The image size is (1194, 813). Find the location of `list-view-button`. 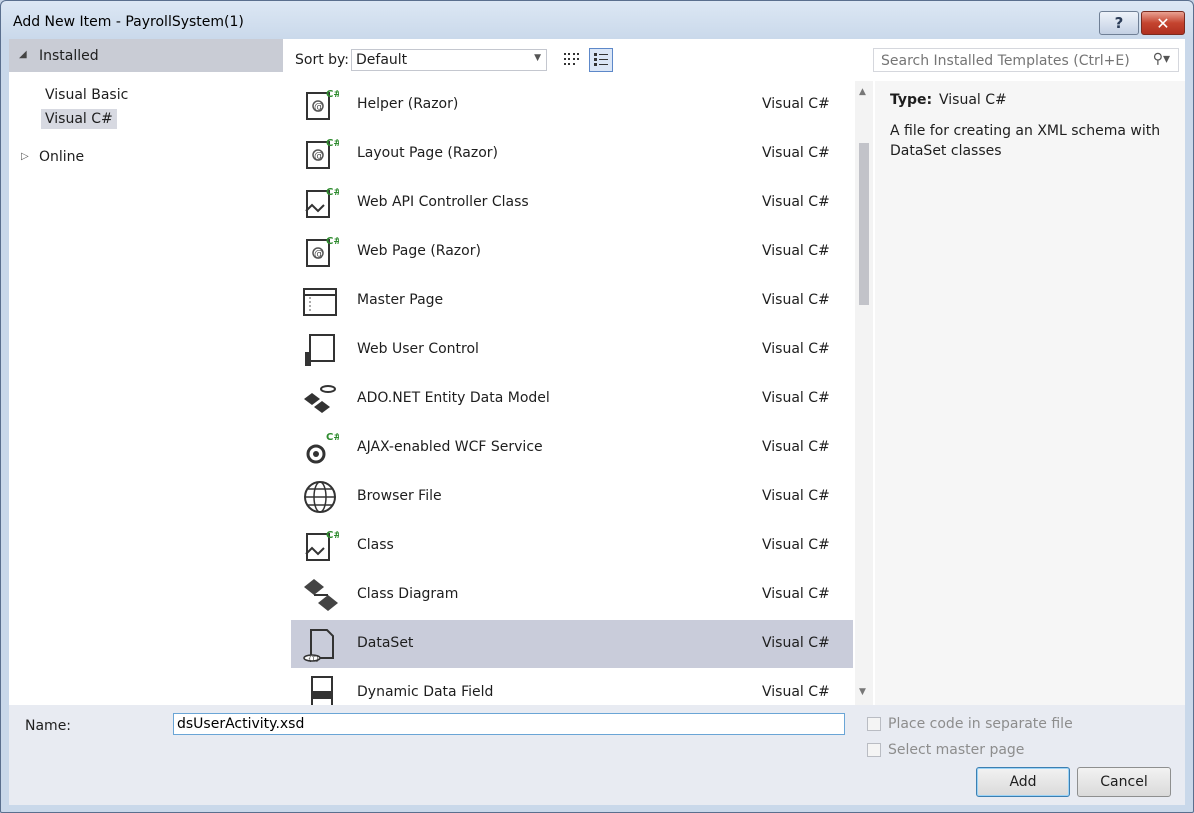

list-view-button is located at coordinates (601, 60).